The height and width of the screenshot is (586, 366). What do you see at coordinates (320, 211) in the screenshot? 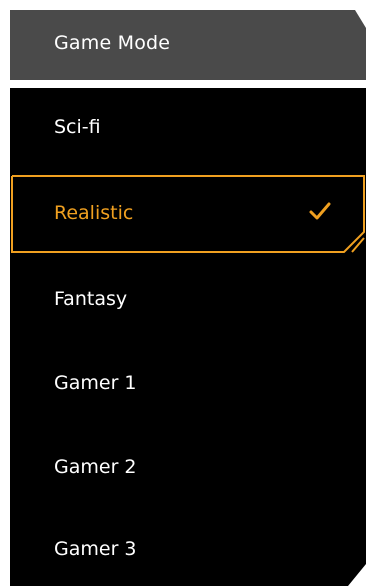
I see `checkmark-icon` at bounding box center [320, 211].